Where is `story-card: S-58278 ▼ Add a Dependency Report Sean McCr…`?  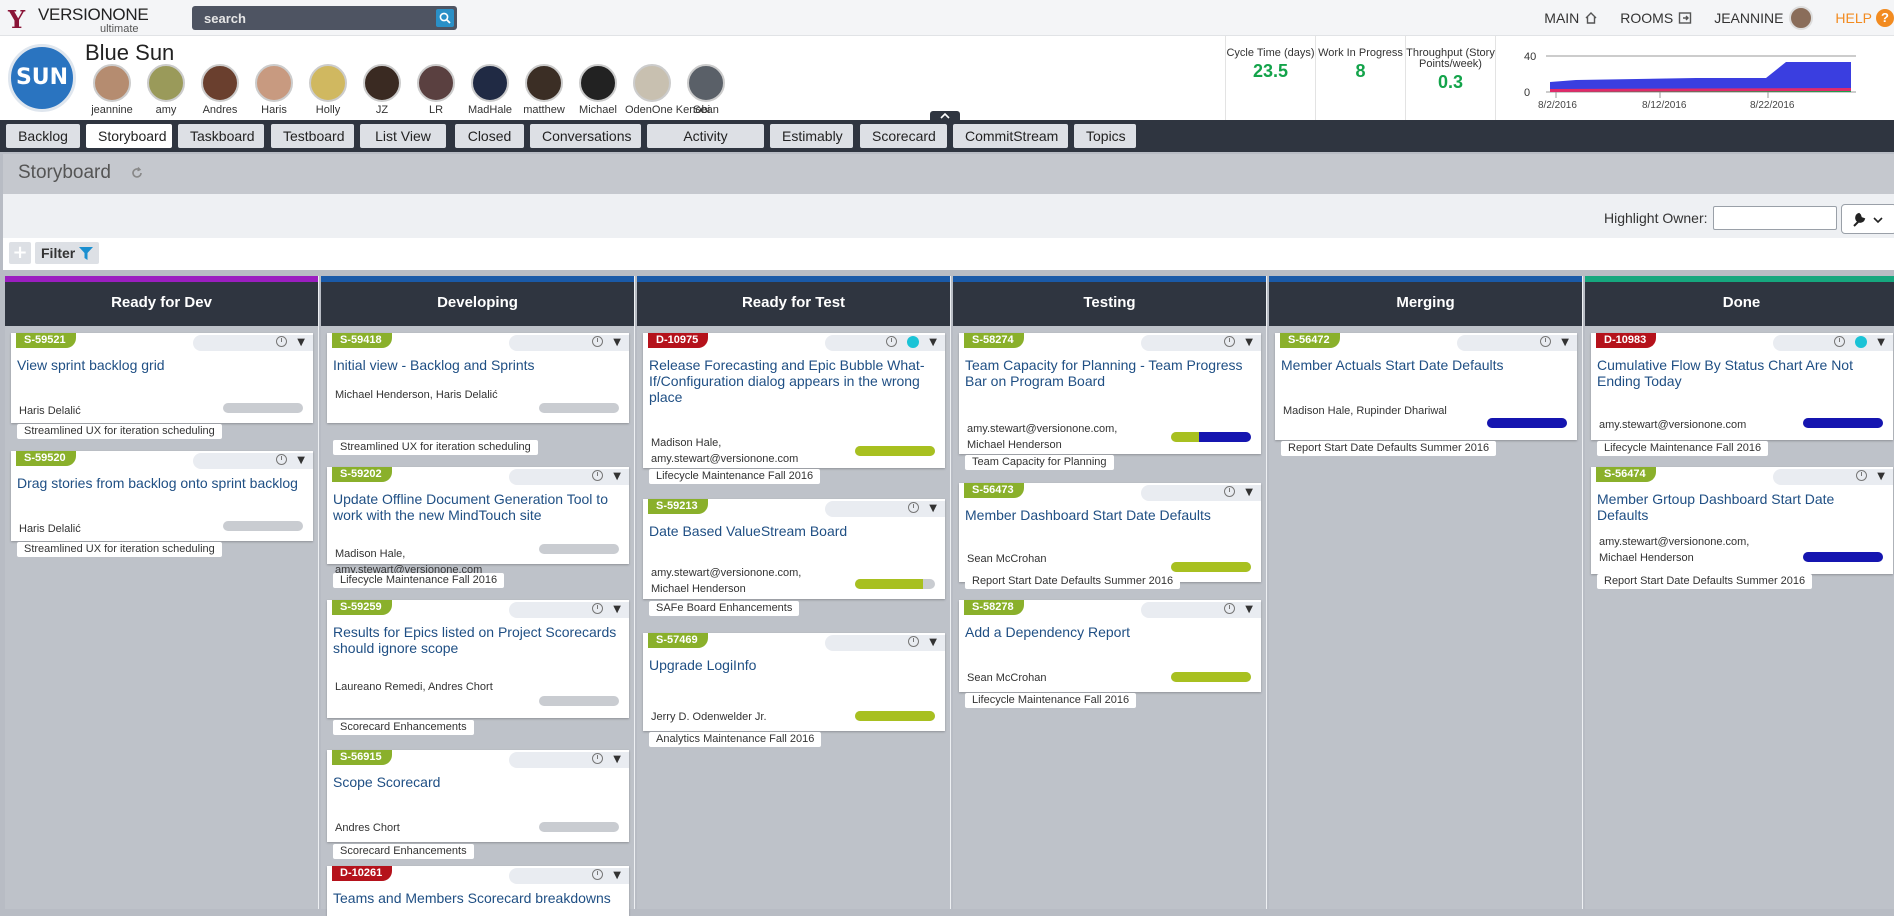
story-card: S-58278 ▼ Add a Dependency Report Sean McCr… is located at coordinates (1110, 646).